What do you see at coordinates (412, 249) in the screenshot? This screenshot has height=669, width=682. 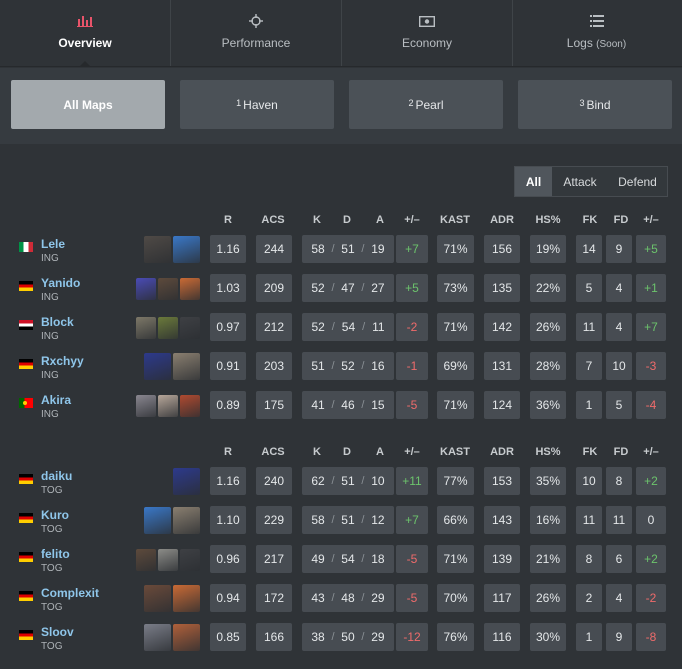 I see `stat-kd: +7` at bounding box center [412, 249].